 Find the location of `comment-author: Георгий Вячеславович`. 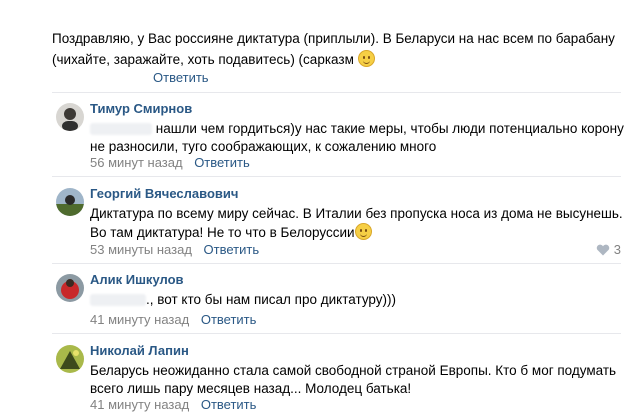

comment-author: Георгий Вячеславович is located at coordinates (164, 193).